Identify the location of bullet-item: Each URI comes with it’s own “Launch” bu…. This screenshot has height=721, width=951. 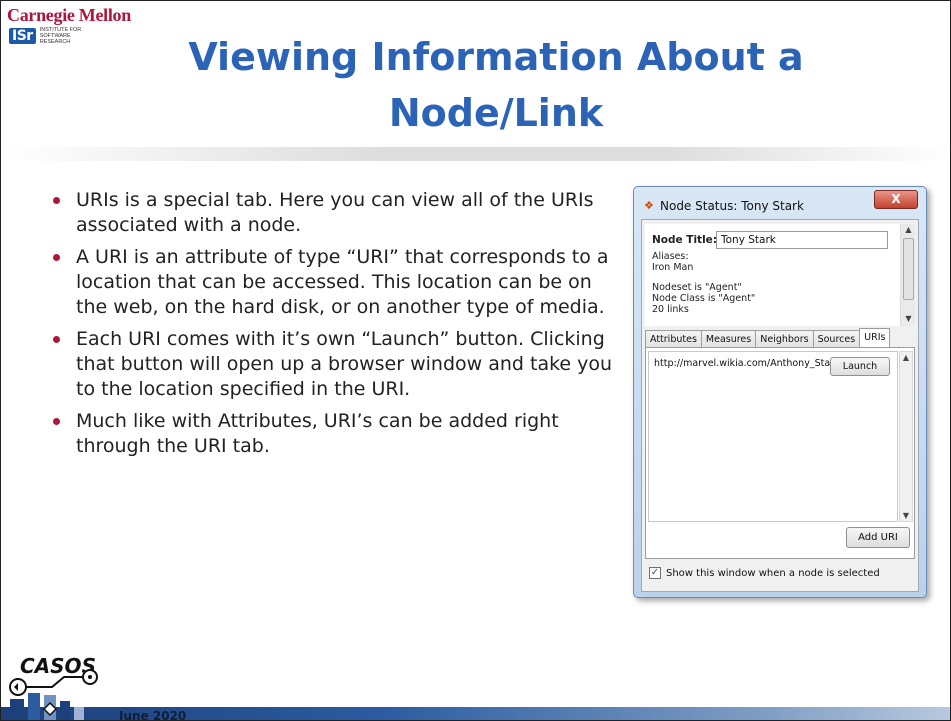
(336, 364).